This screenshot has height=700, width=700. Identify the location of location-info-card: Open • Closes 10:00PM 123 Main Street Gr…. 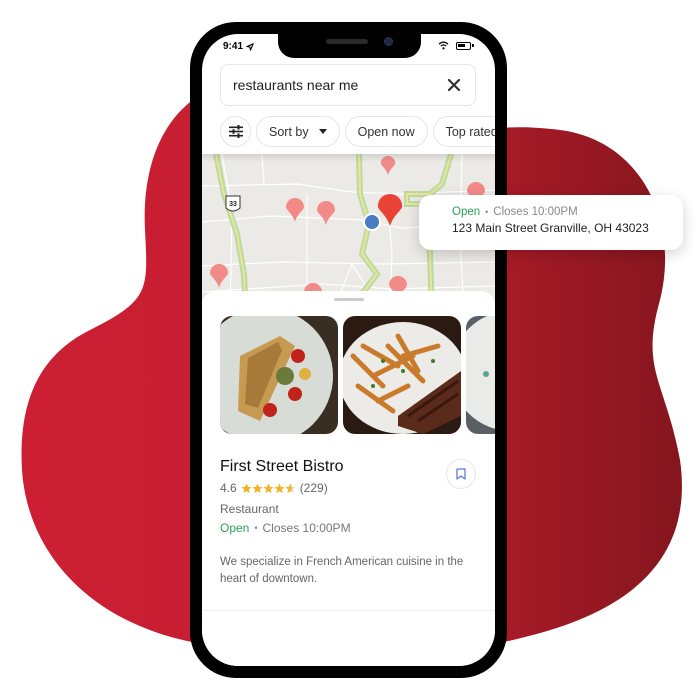
(551, 222).